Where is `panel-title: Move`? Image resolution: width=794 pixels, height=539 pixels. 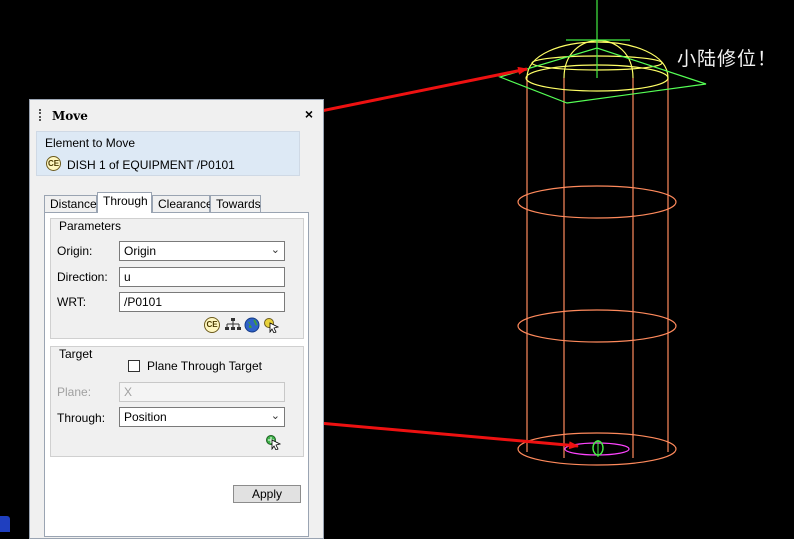
panel-title: Move is located at coordinates (70, 116).